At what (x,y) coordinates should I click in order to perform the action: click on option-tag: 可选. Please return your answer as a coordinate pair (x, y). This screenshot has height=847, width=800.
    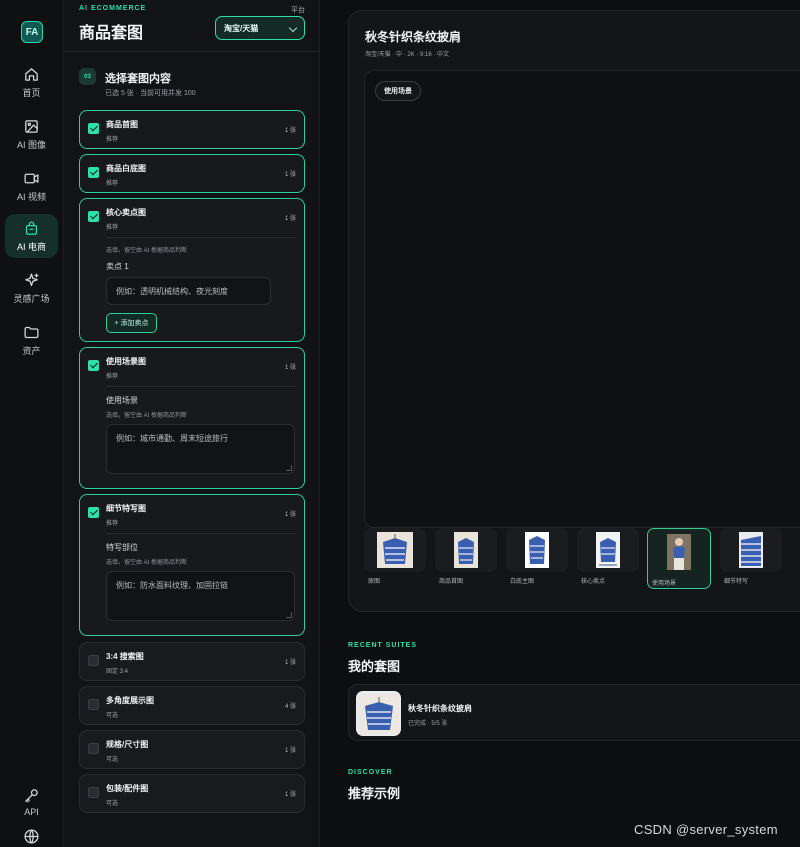
    Looking at the image, I should click on (112, 804).